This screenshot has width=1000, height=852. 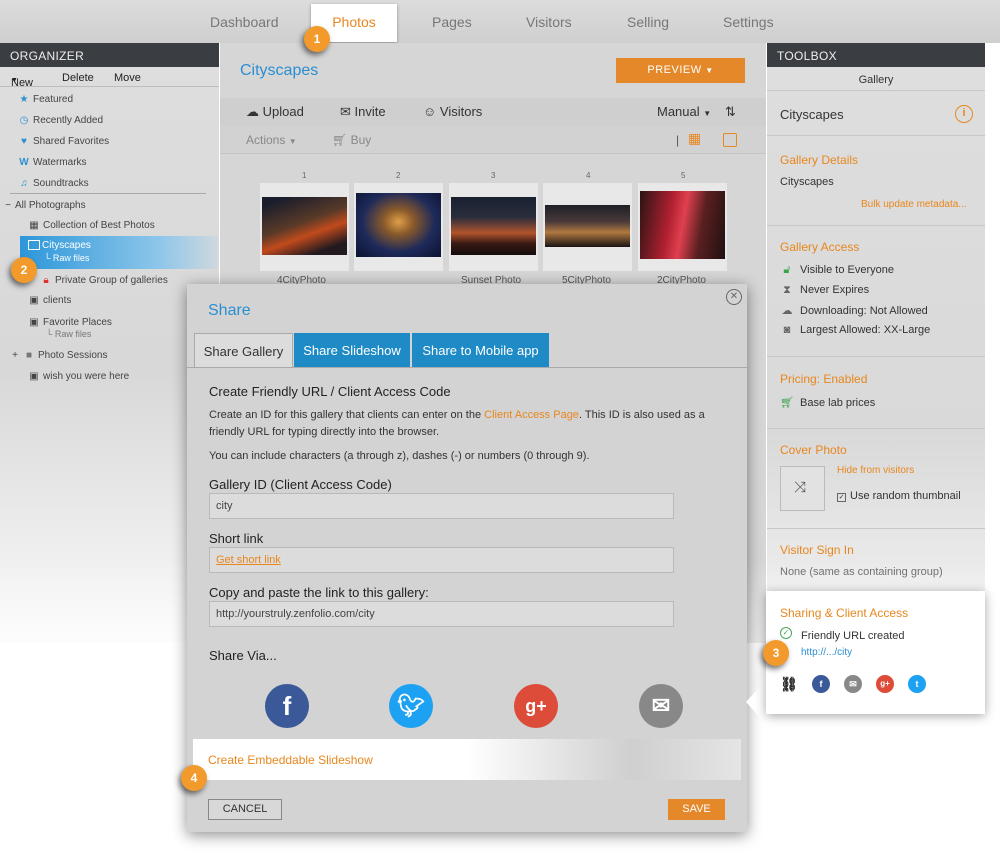 What do you see at coordinates (819, 160) in the screenshot?
I see `gallery-details-heading: Gallery Details` at bounding box center [819, 160].